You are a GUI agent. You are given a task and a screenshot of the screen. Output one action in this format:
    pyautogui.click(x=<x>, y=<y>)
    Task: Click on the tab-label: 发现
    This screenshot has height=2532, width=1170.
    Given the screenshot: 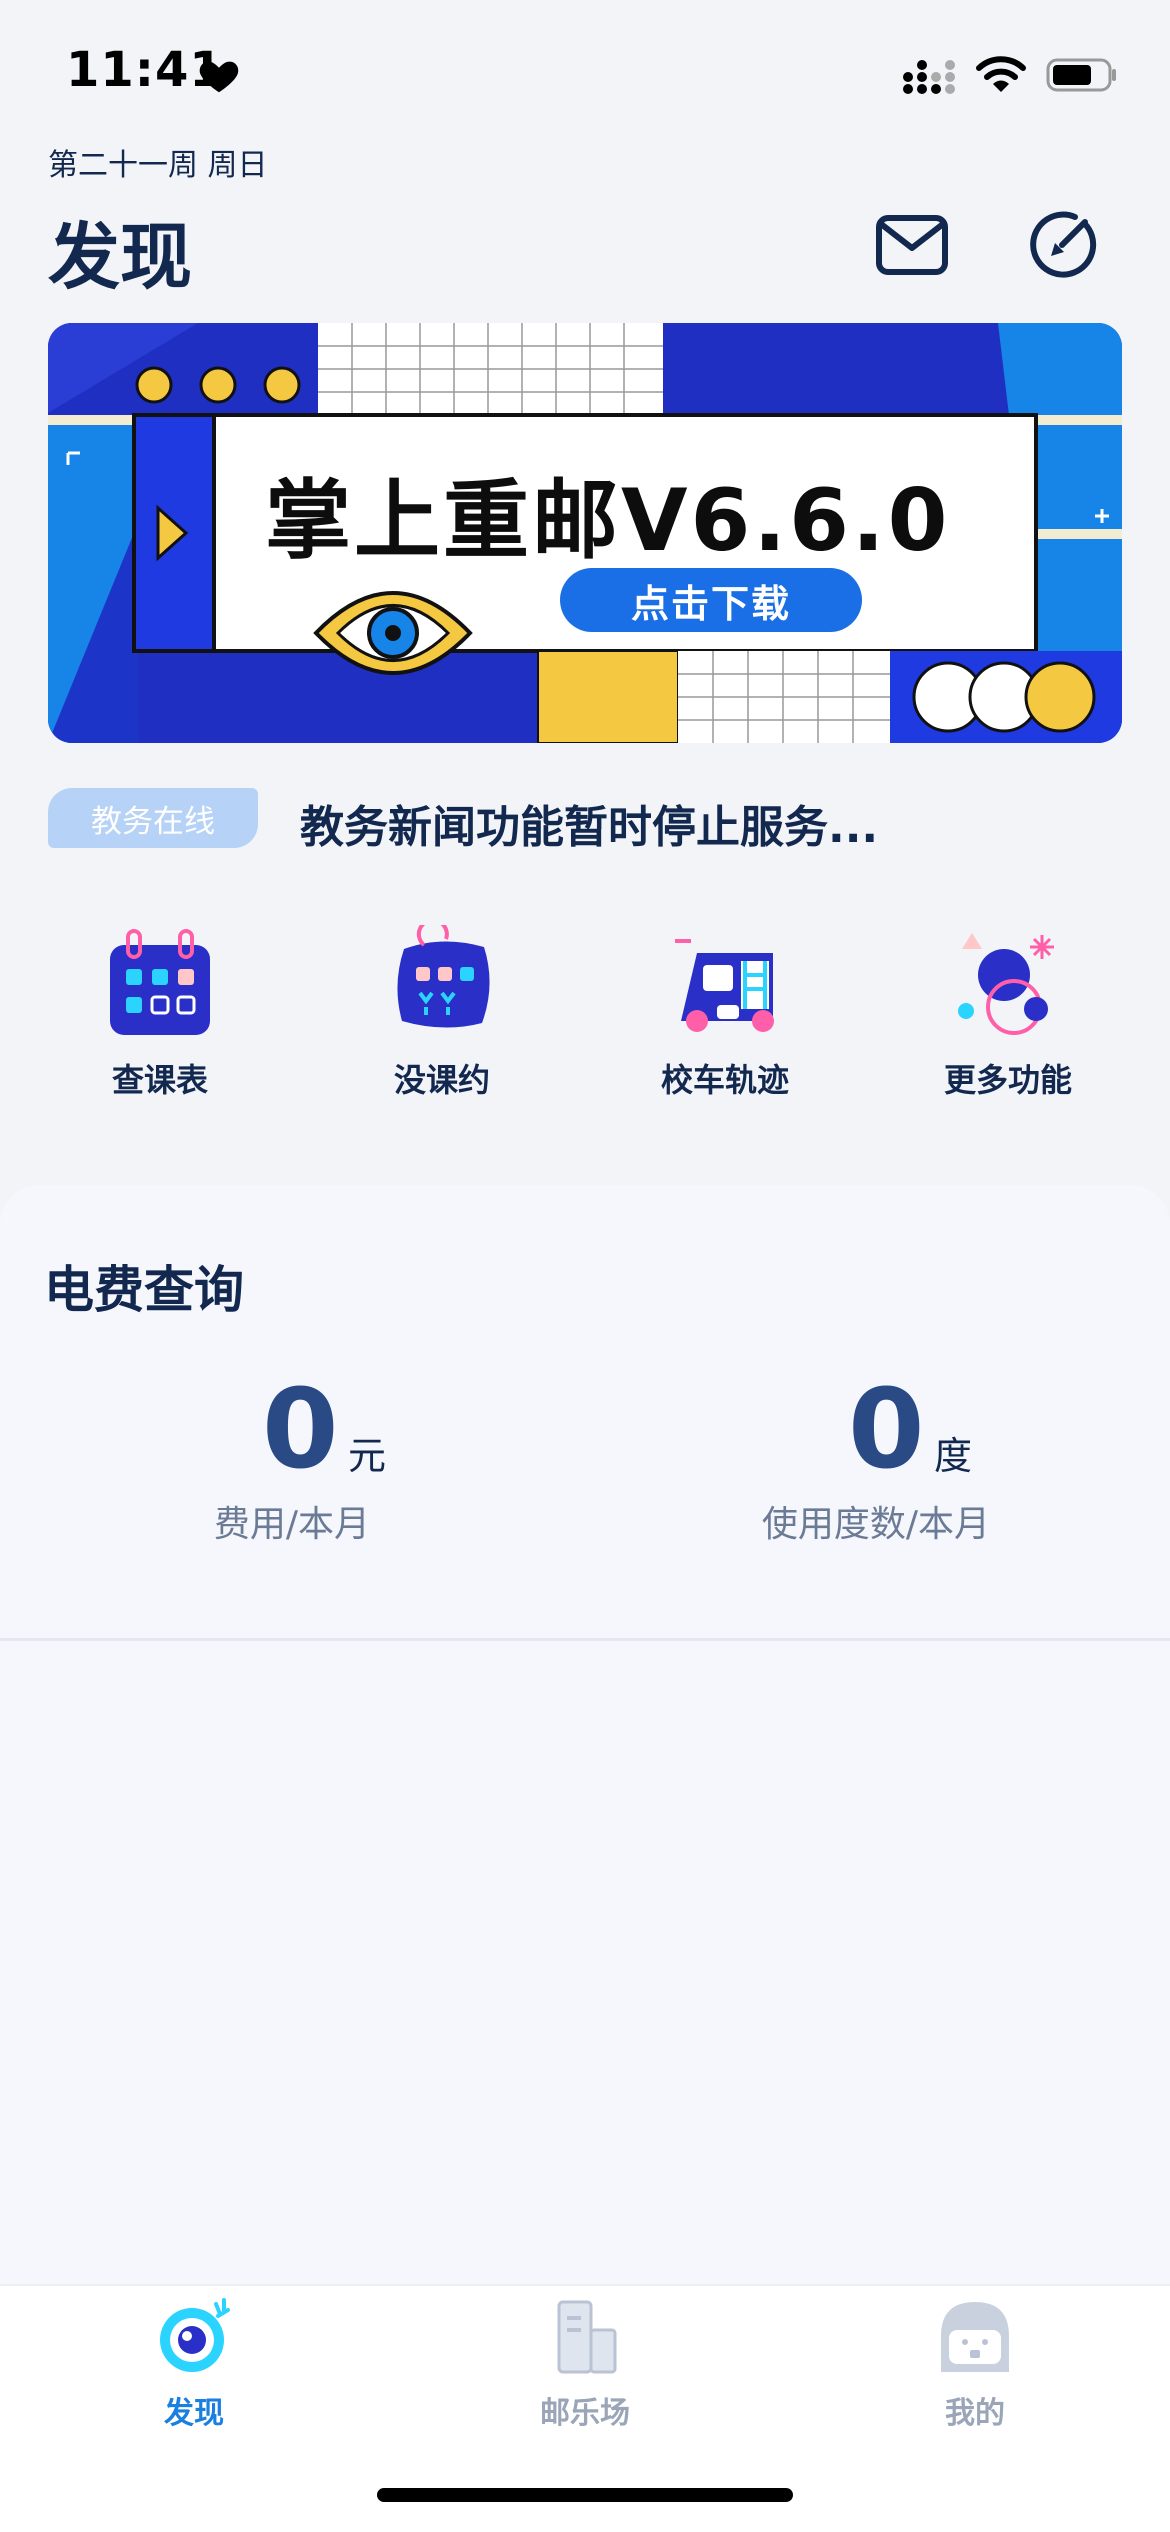 What is the action you would take?
    pyautogui.click(x=194, y=2413)
    